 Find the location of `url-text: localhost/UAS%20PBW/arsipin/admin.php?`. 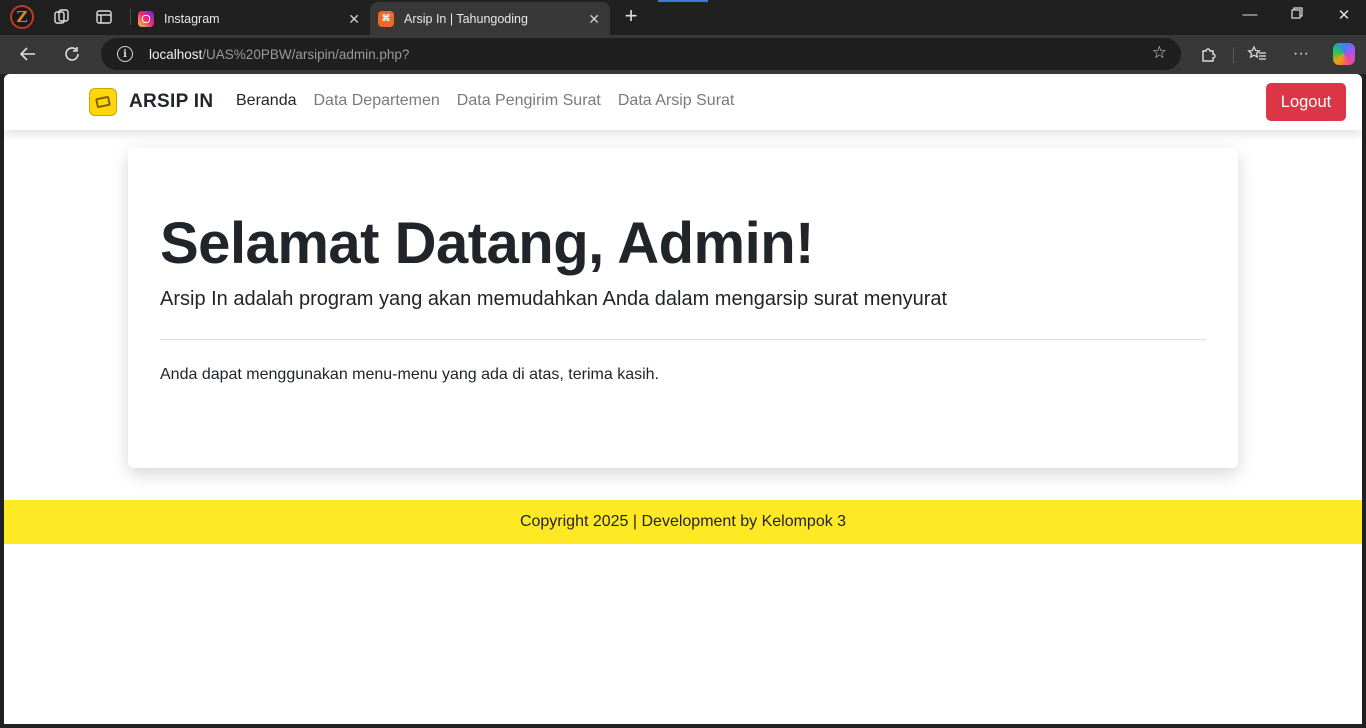

url-text: localhost/UAS%20PBW/arsipin/admin.php? is located at coordinates (279, 54).